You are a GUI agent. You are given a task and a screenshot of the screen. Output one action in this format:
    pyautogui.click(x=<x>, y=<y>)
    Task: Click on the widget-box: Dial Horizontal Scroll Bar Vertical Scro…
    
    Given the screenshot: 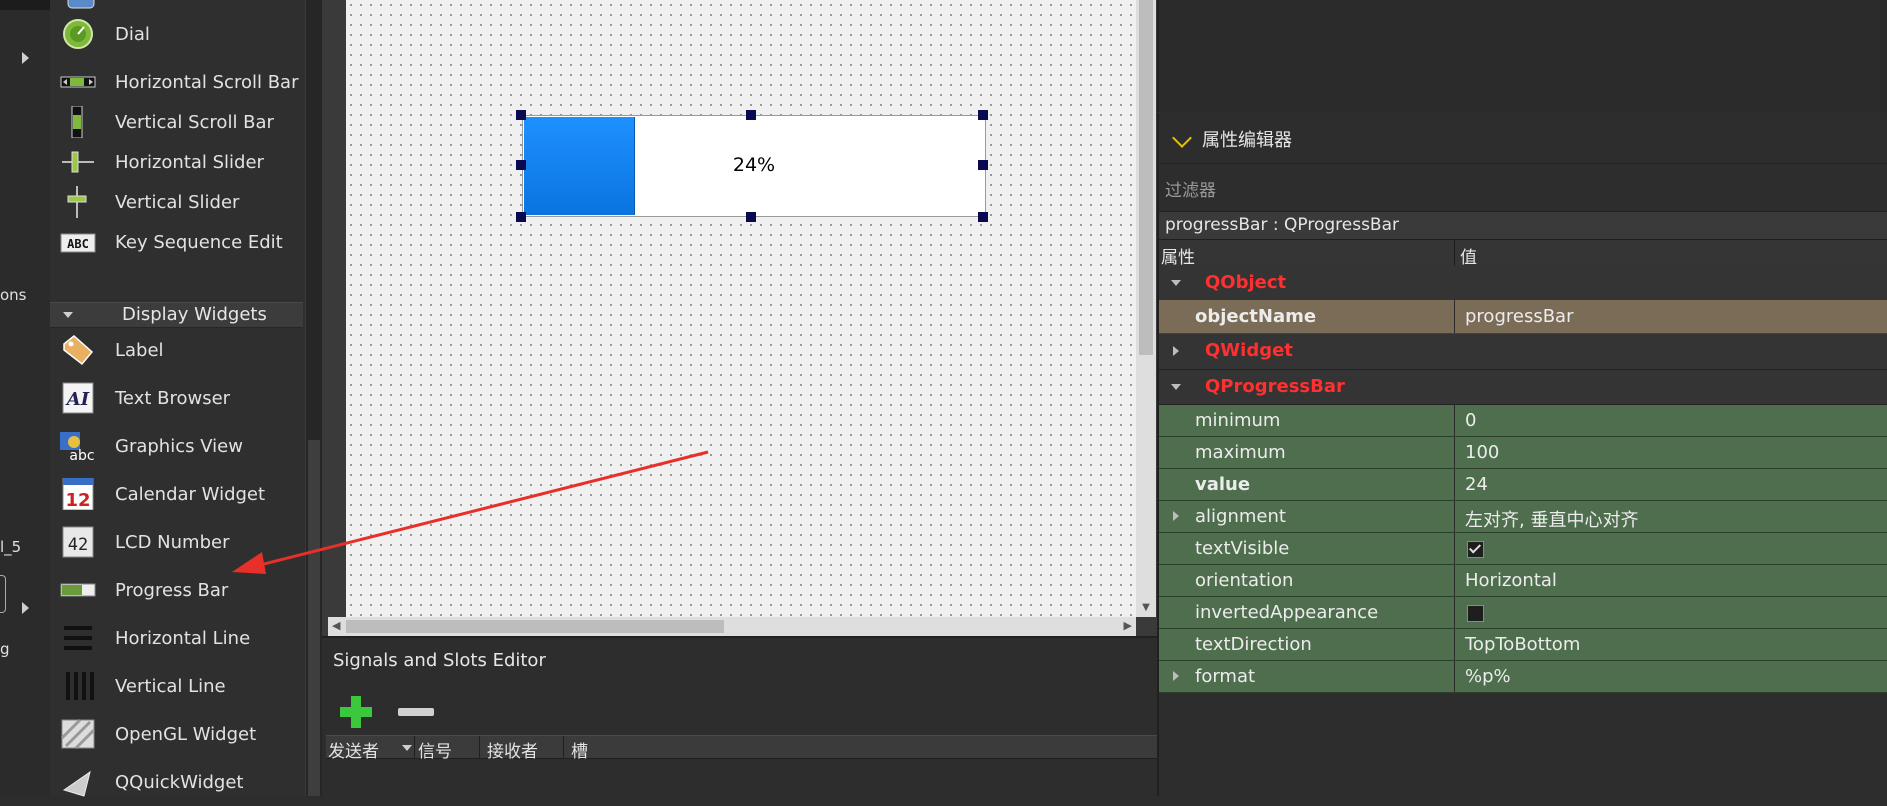 What is the action you would take?
    pyautogui.click(x=177, y=398)
    